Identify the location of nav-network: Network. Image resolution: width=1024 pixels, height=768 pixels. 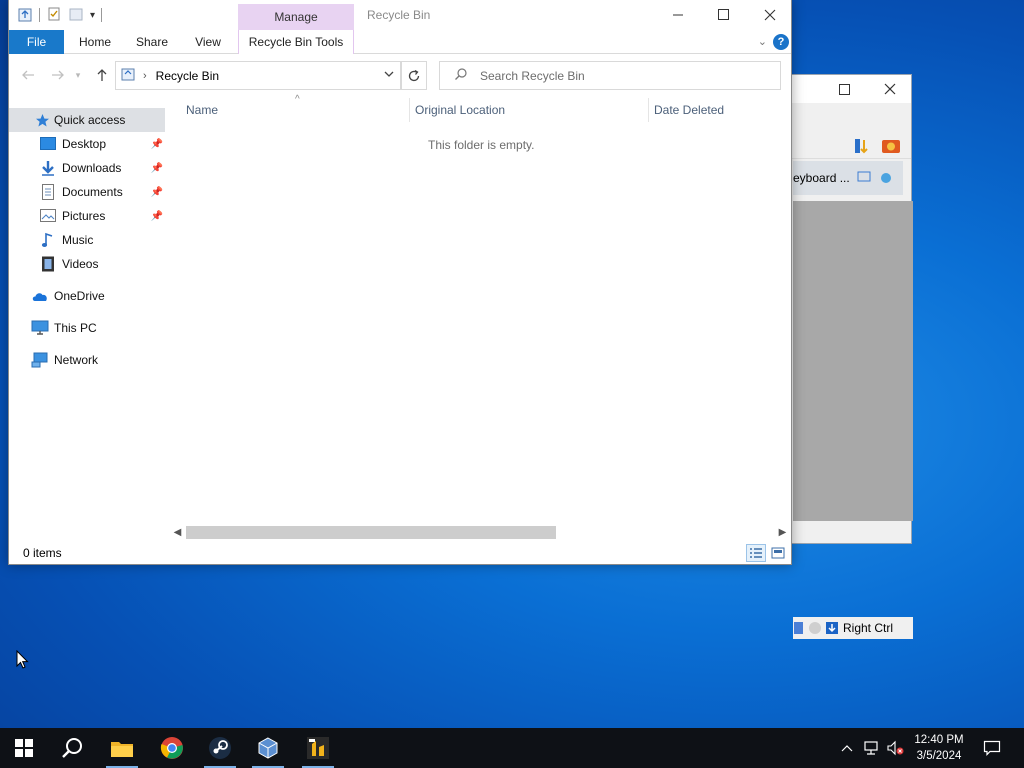
(87, 360).